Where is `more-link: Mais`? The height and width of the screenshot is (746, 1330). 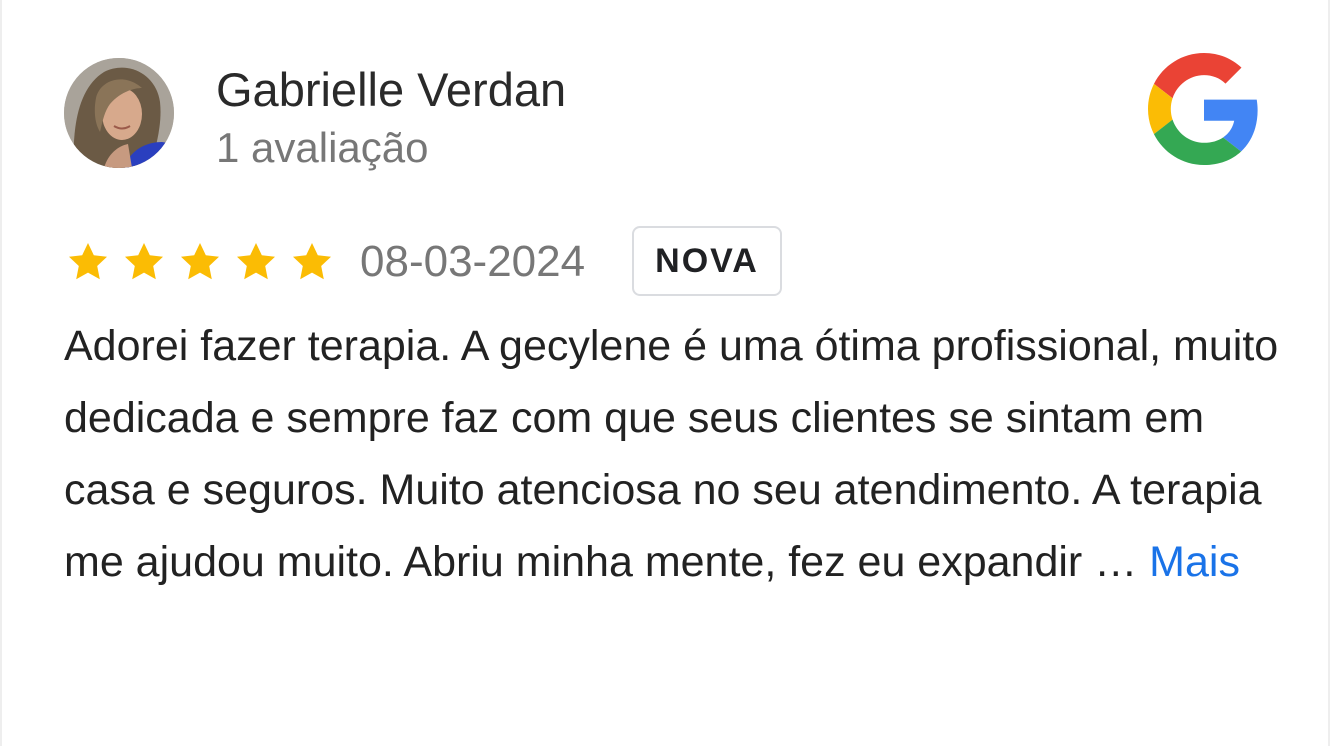
more-link: Mais is located at coordinates (1194, 562).